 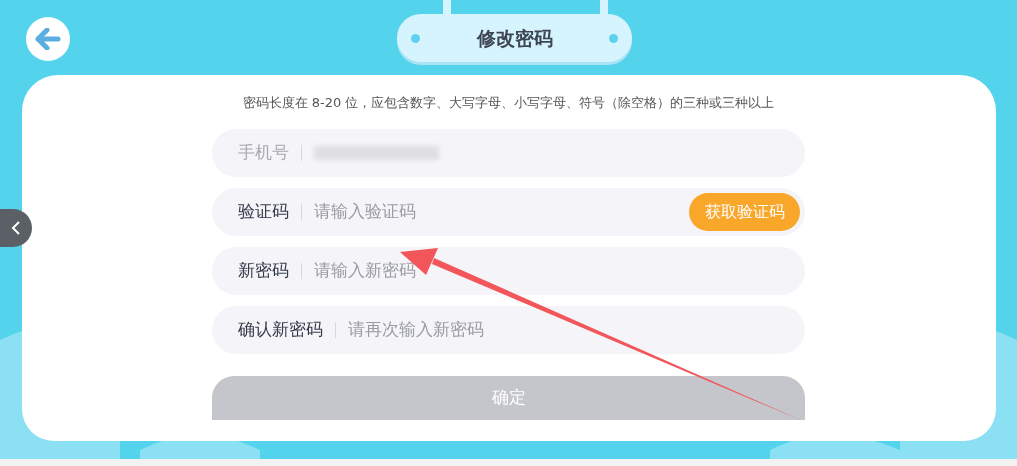 What do you see at coordinates (280, 330) in the screenshot?
I see `field-label: 确认新密码` at bounding box center [280, 330].